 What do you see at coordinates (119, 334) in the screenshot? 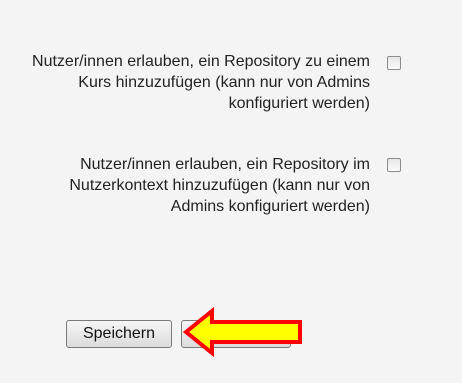
I see `save-button: Speichern` at bounding box center [119, 334].